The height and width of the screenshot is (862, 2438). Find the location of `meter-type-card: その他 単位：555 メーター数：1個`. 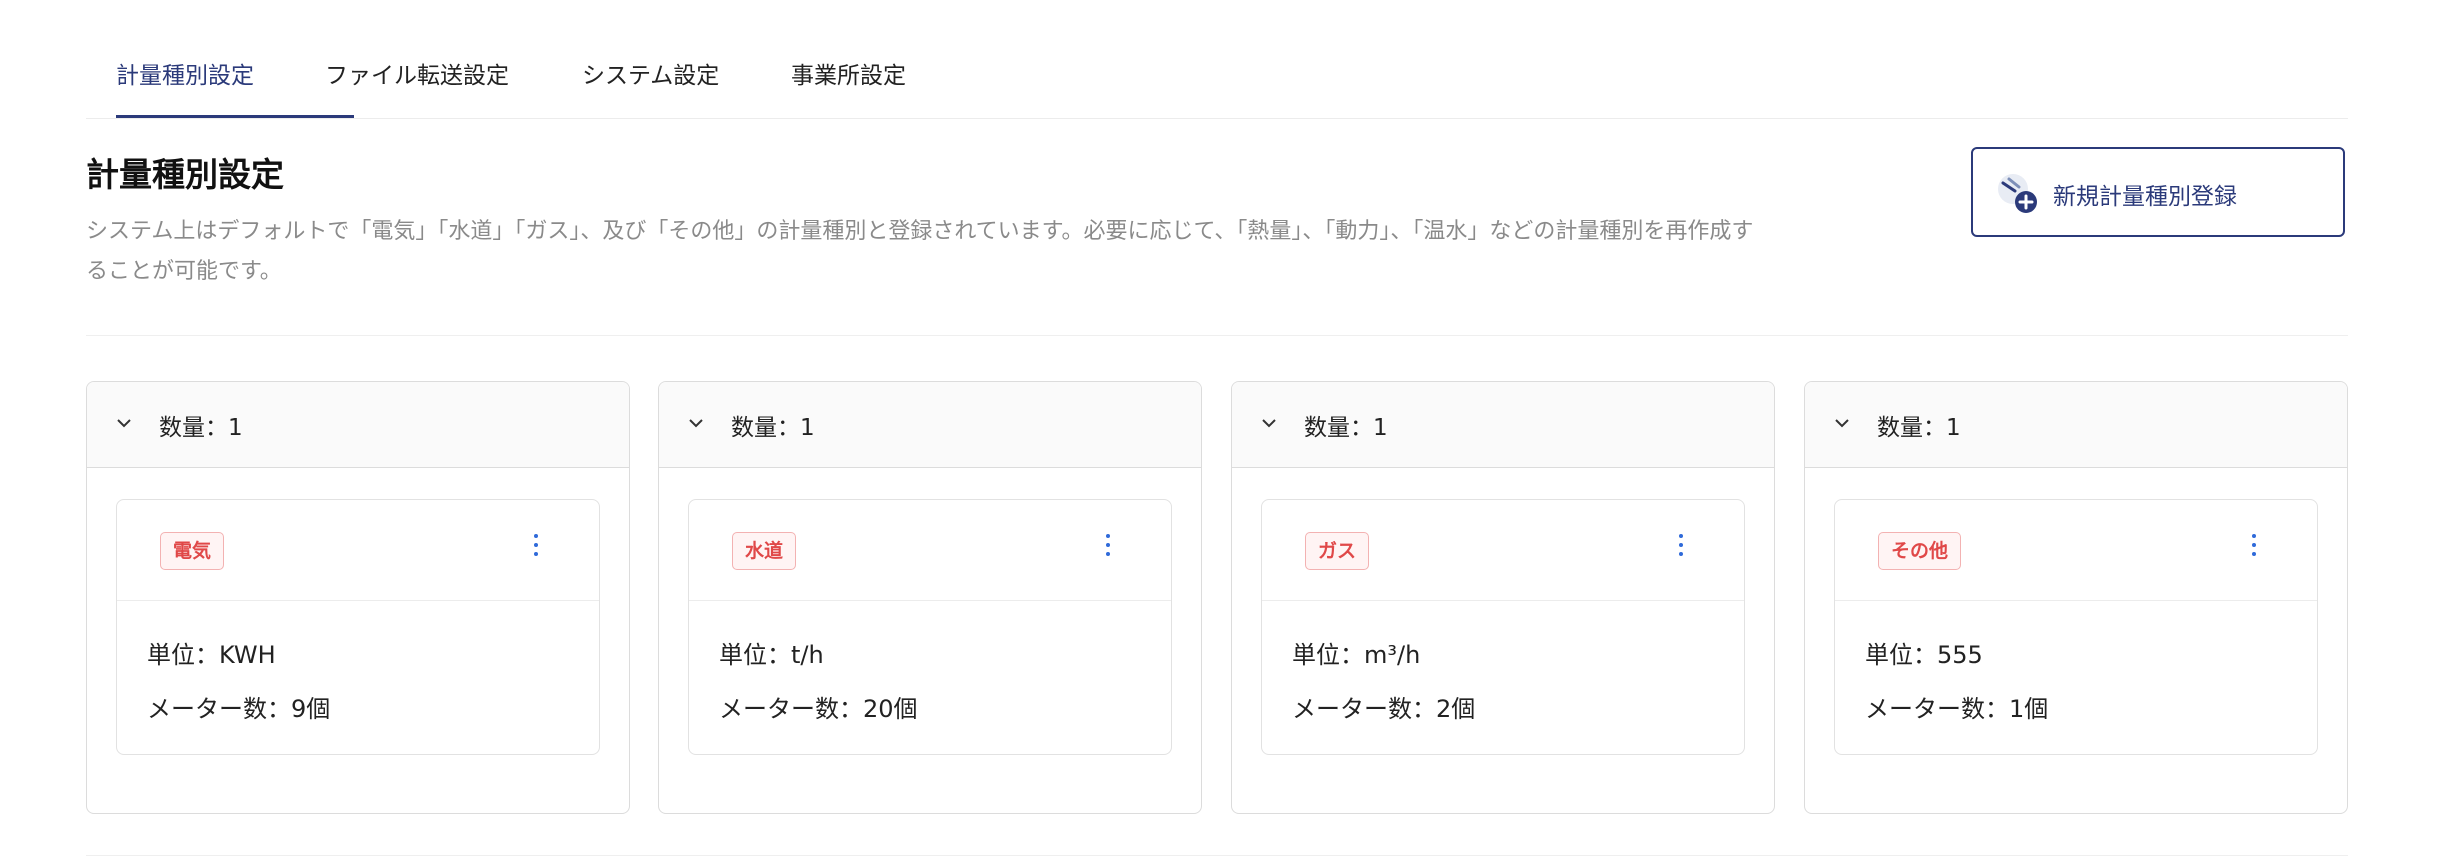

meter-type-card: その他 単位：555 メーター数：1個 is located at coordinates (2076, 627).